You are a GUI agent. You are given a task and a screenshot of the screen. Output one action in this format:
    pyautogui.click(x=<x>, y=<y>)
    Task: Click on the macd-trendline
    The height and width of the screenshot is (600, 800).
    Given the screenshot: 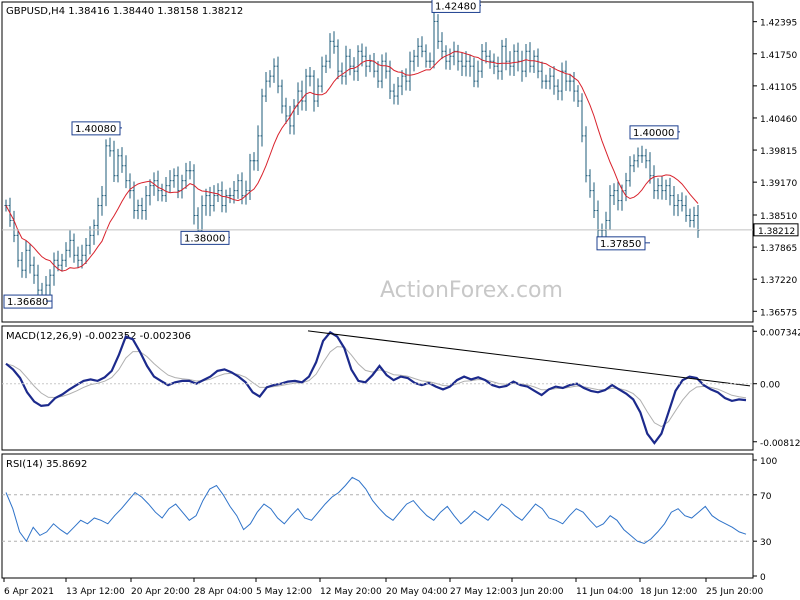 What is the action you would take?
    pyautogui.click(x=529, y=358)
    